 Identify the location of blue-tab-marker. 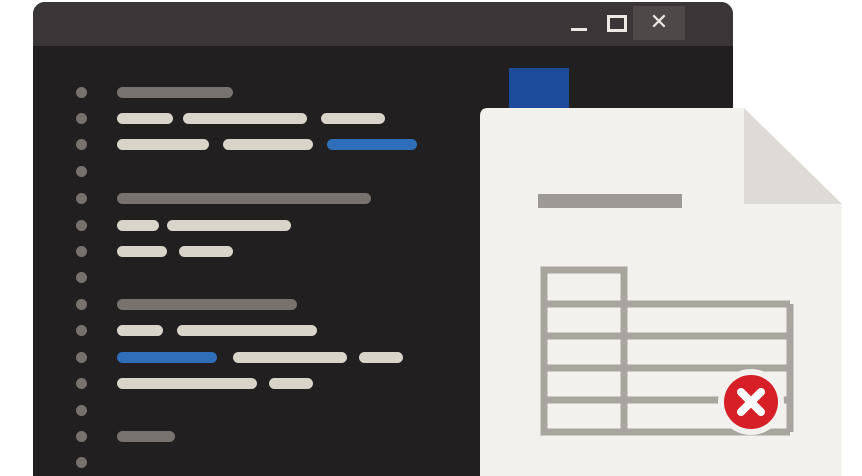
(539, 89).